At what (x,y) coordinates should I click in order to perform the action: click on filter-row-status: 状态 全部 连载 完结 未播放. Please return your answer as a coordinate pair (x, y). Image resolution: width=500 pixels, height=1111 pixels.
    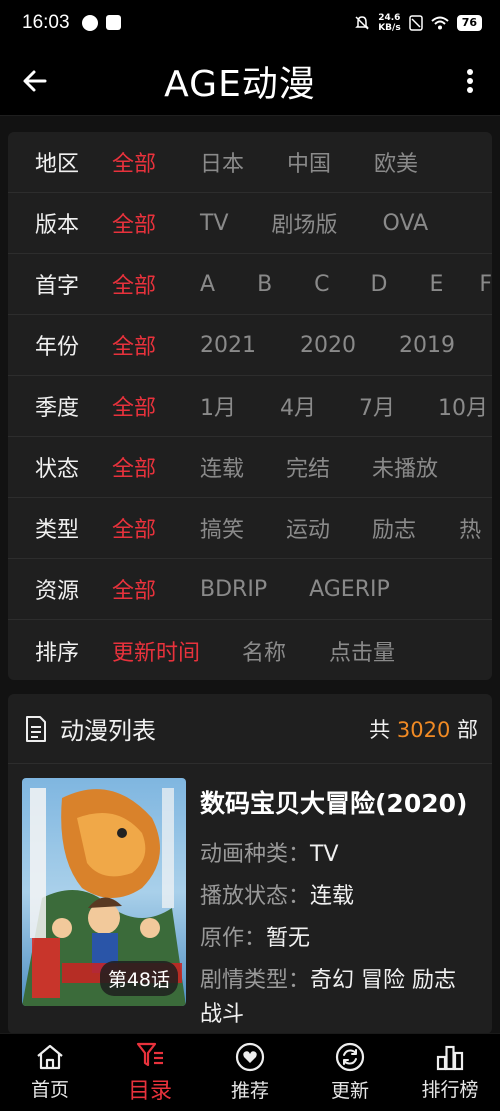
    Looking at the image, I should click on (250, 467).